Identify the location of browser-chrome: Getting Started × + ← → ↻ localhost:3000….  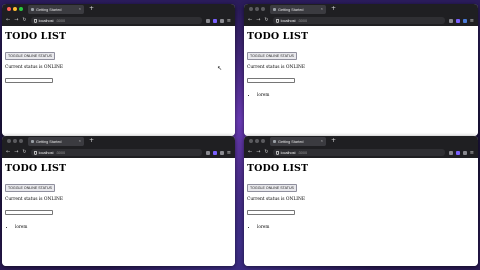
(361, 15).